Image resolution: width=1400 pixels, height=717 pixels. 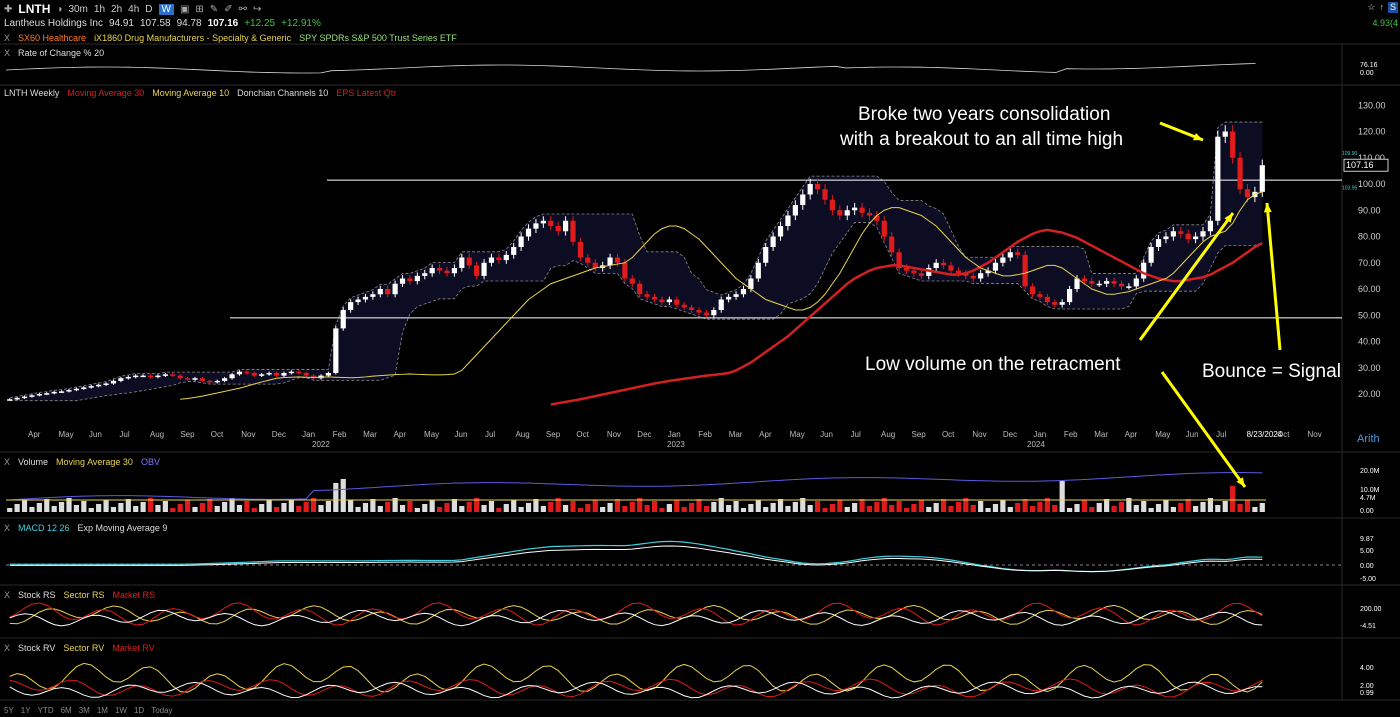 I want to click on range-ytd: YTD, so click(x=46, y=710).